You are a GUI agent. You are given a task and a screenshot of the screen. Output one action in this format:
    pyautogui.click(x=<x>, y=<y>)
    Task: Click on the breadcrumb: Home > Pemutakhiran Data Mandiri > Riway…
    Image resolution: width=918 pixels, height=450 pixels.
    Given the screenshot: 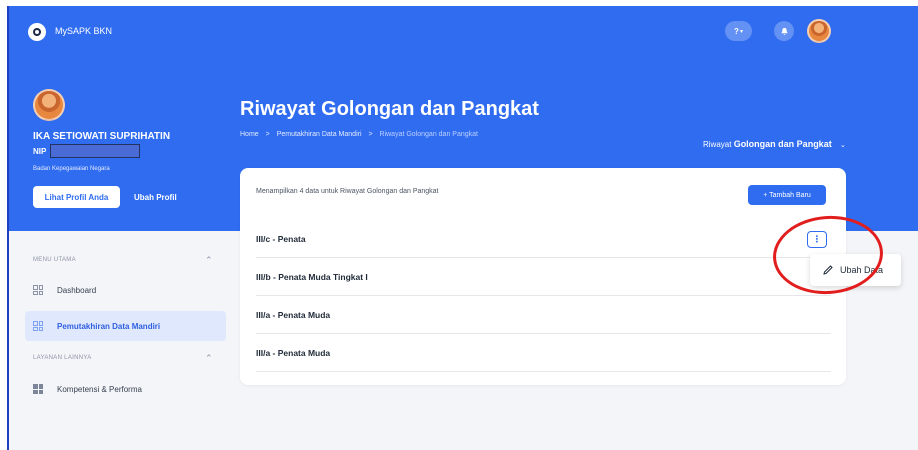 What is the action you would take?
    pyautogui.click(x=359, y=134)
    